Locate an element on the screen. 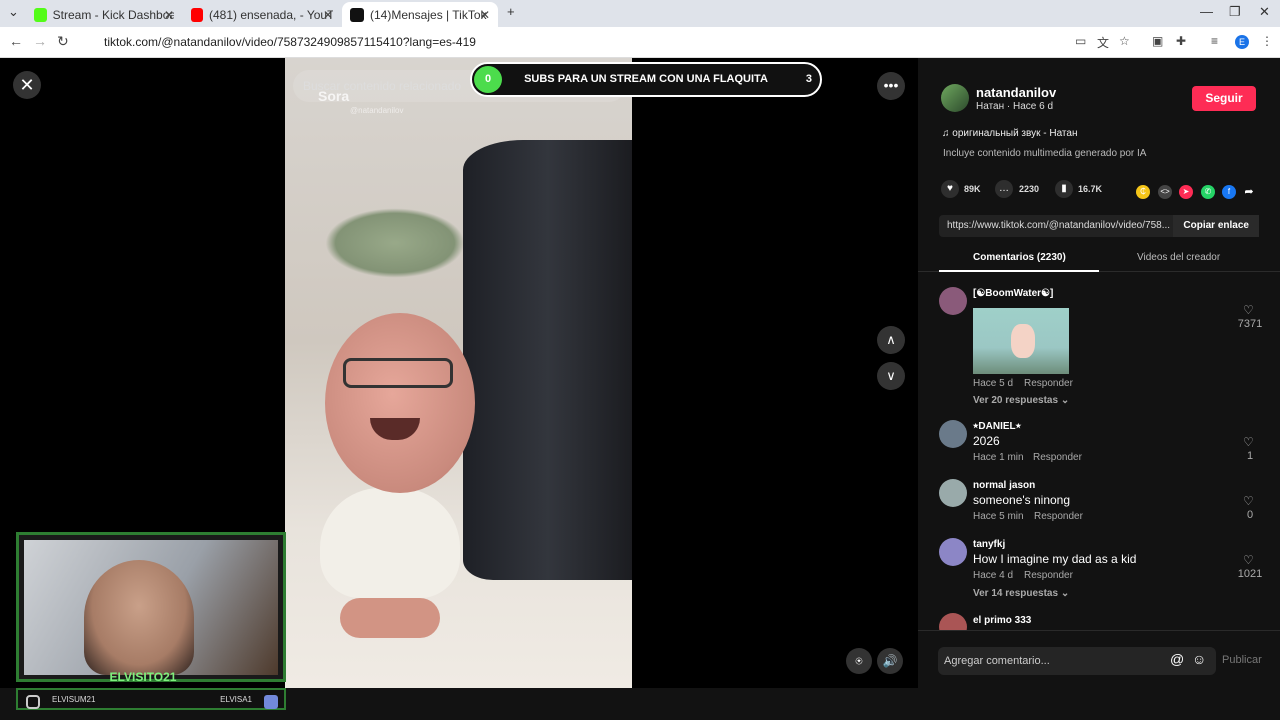 The image size is (1280, 720). chevron-down-icon: ∨ is located at coordinates (891, 375).